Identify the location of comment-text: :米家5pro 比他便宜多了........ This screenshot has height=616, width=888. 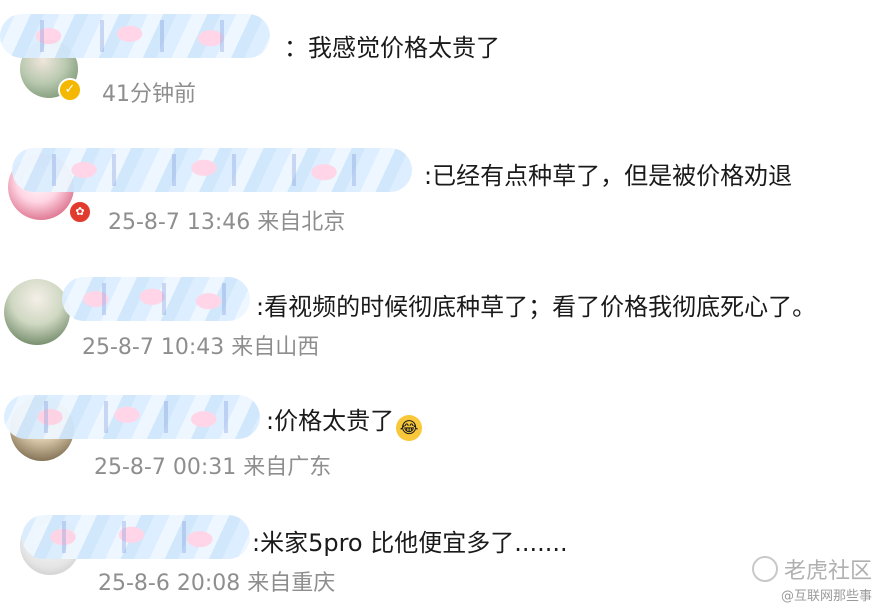
(410, 543).